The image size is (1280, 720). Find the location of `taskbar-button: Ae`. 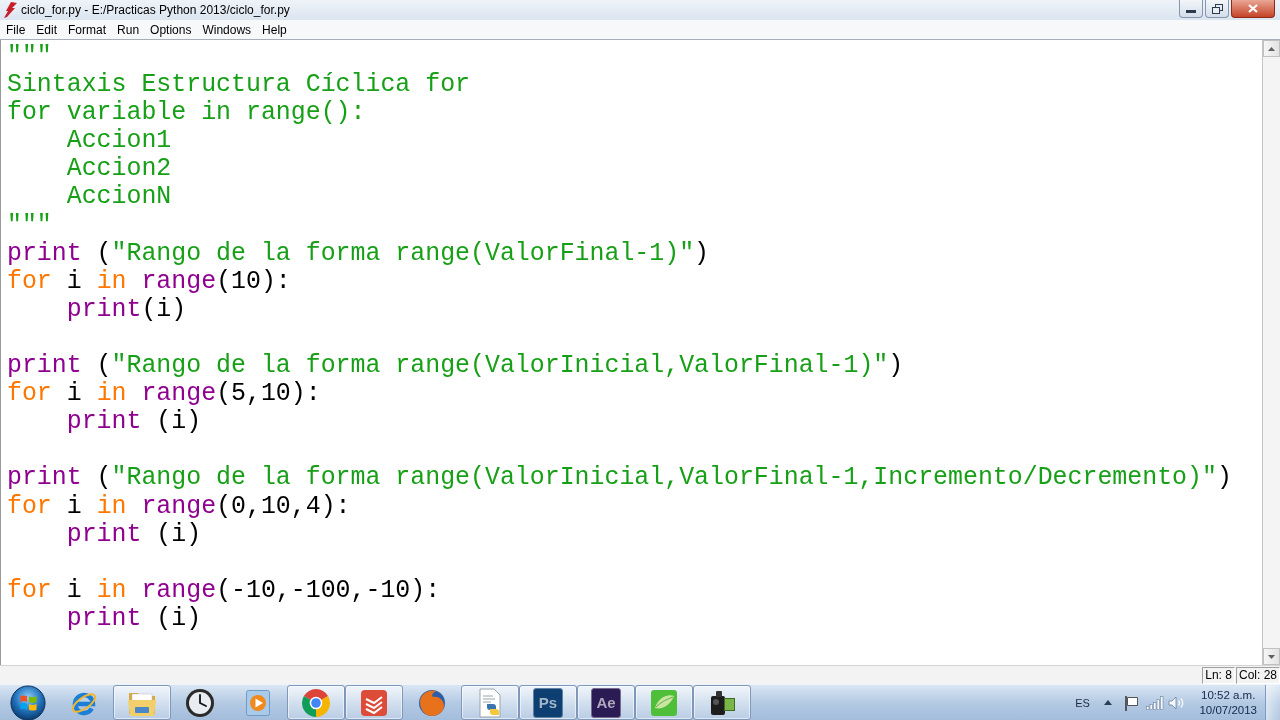

taskbar-button: Ae is located at coordinates (606, 702).